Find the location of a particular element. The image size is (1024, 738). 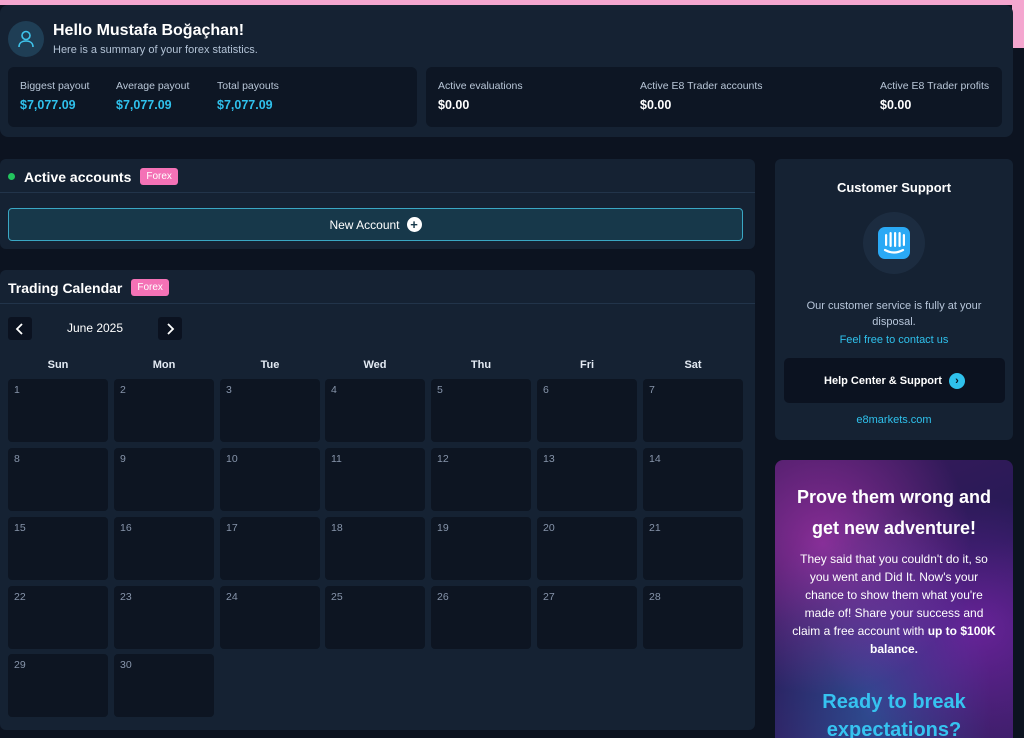

chevron-right-icon is located at coordinates (171, 328).